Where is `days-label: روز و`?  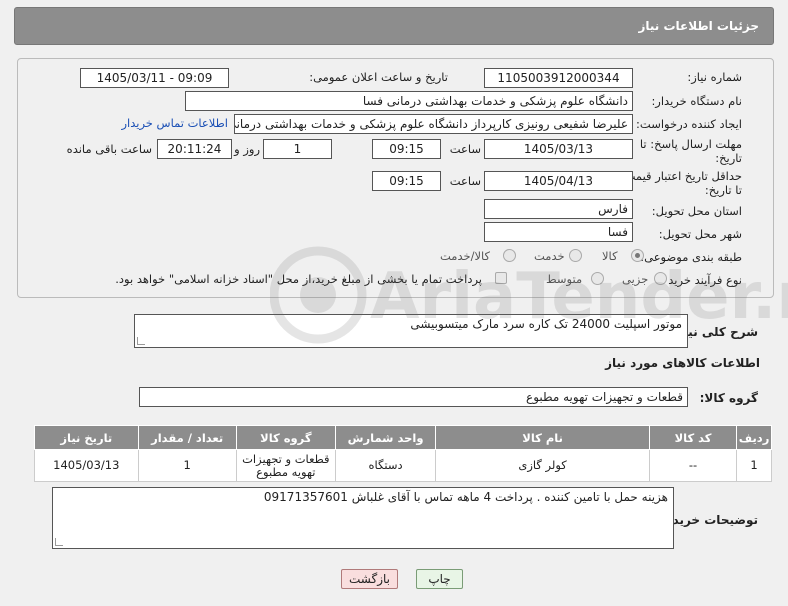
days-label: روز و is located at coordinates (247, 149).